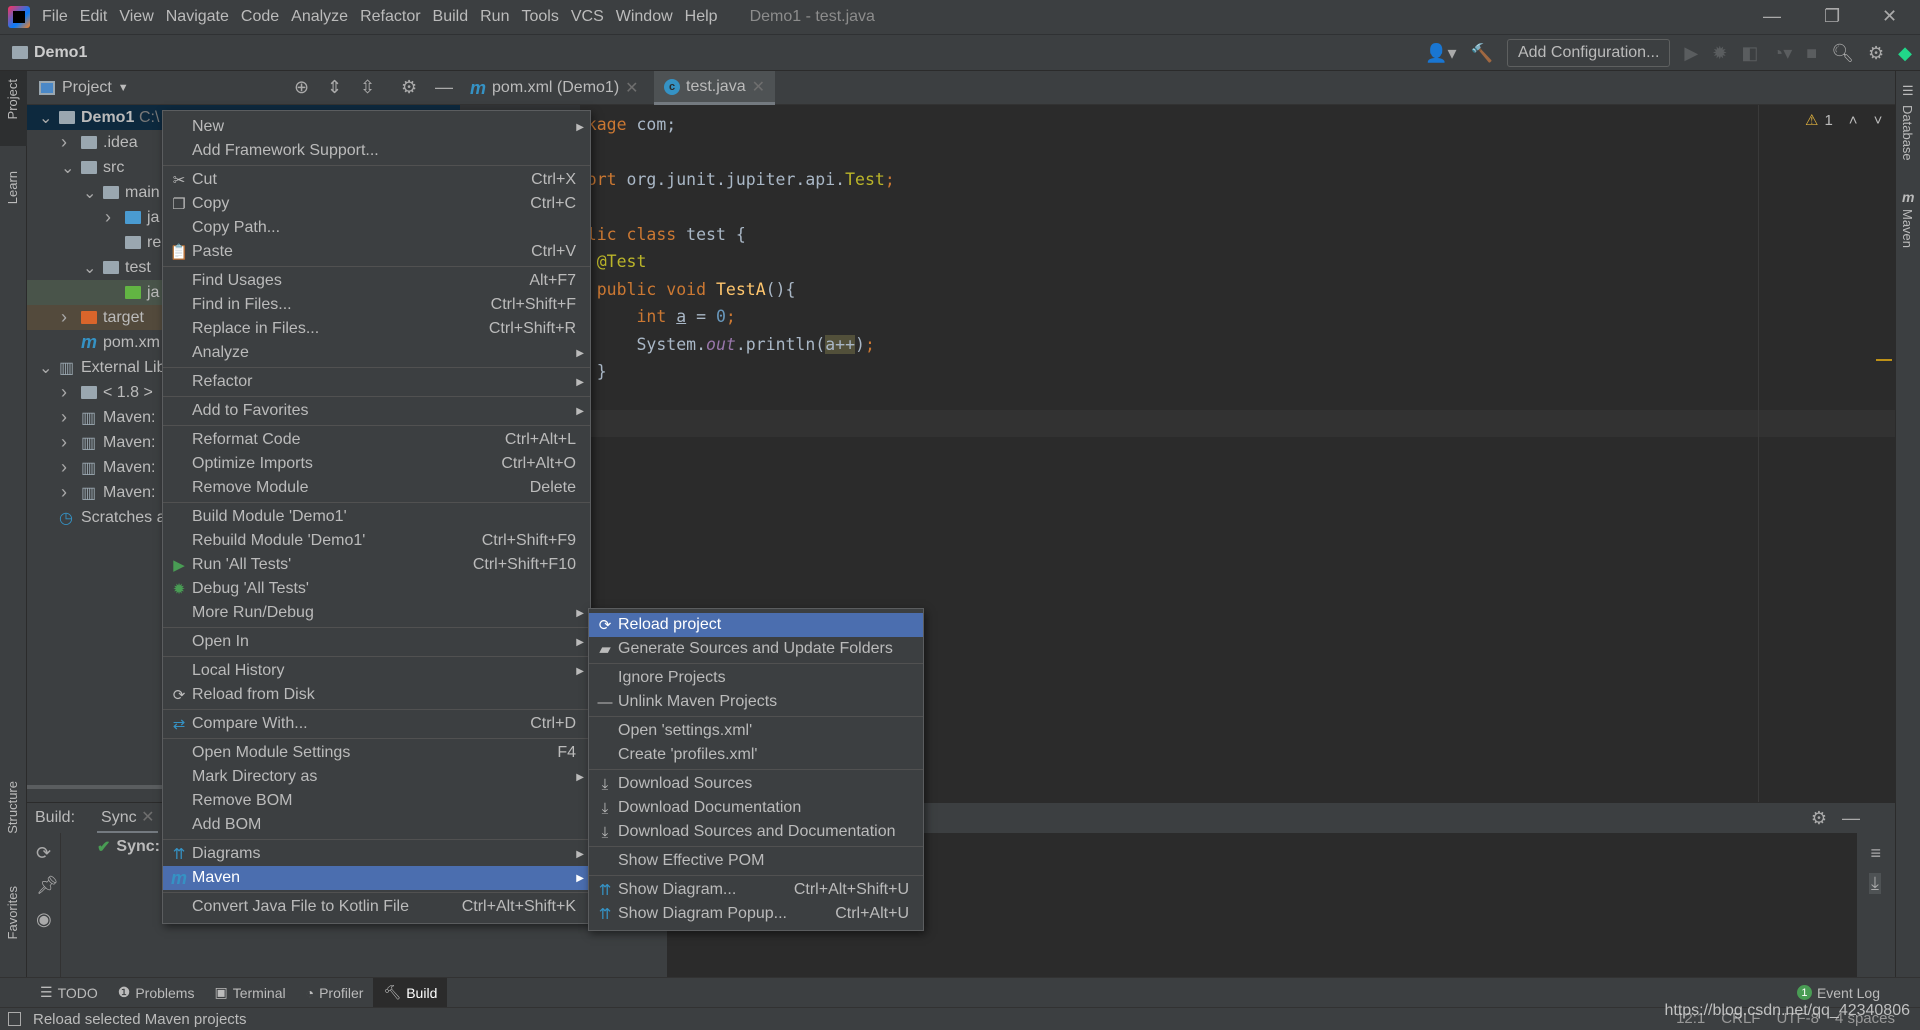  What do you see at coordinates (376, 753) in the screenshot?
I see `menu-item-open-module-settings: Open Module Settings F4` at bounding box center [376, 753].